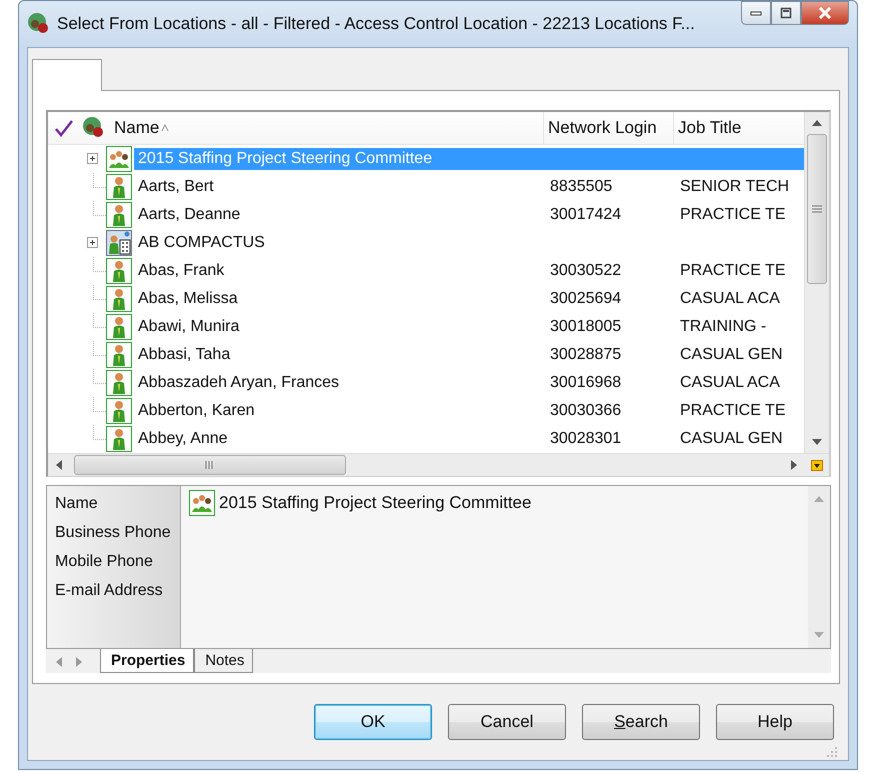  Describe the element at coordinates (77, 504) in the screenshot. I see `property-label: Name` at that location.